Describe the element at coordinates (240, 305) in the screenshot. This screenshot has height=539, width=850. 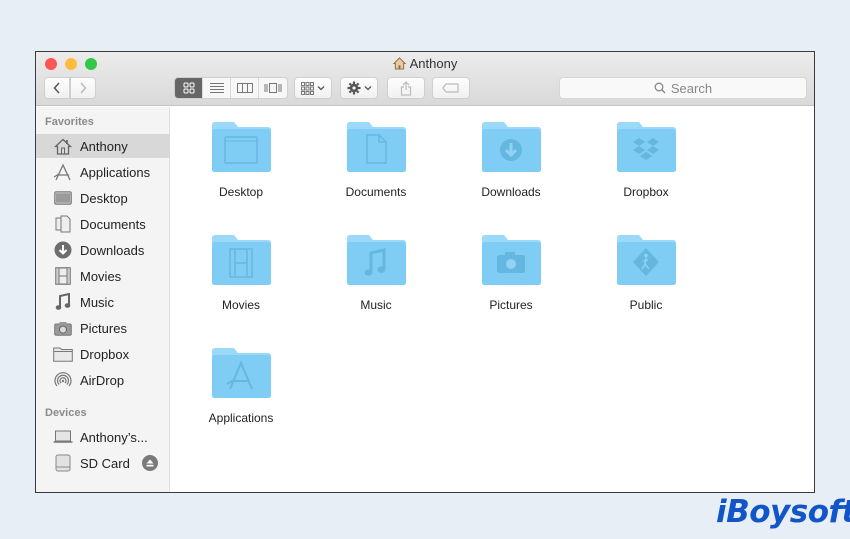
I see `folder-label: Movies` at that location.